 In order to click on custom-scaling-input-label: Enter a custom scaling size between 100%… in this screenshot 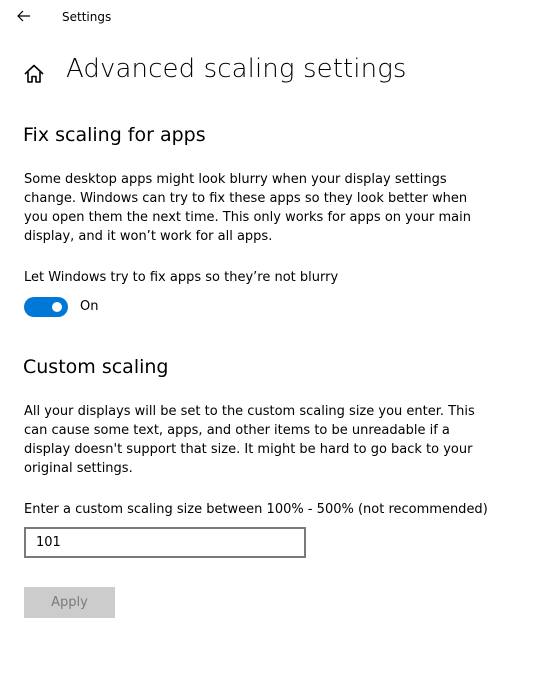, I will do `click(256, 509)`.